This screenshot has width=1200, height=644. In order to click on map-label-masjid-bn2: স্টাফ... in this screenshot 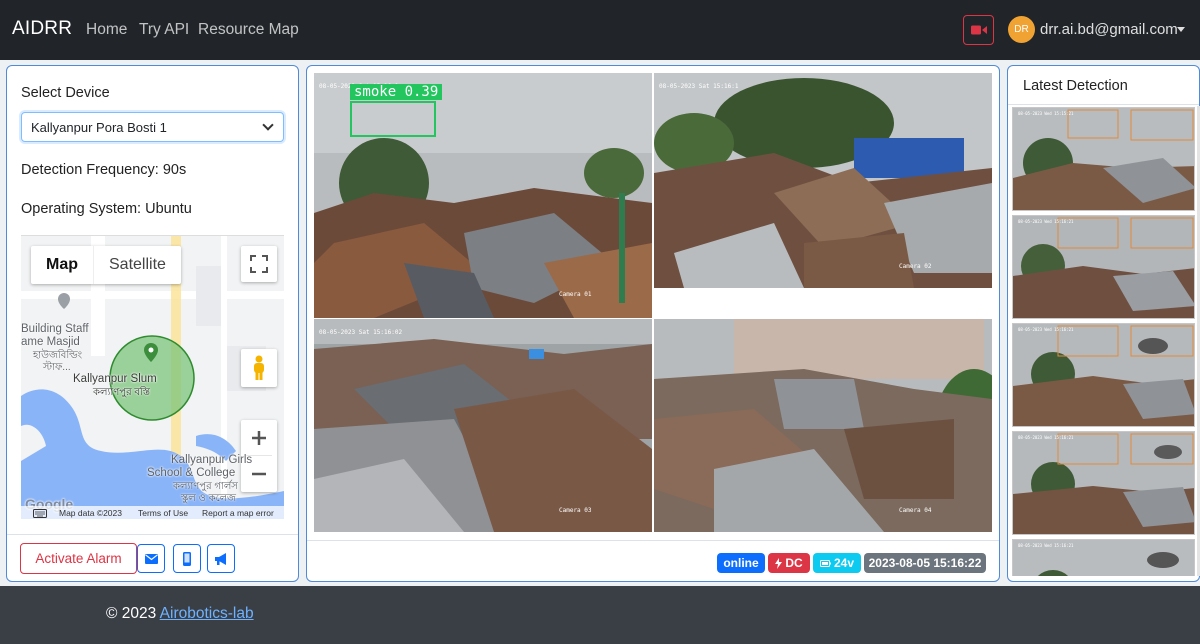, I will do `click(57, 367)`.